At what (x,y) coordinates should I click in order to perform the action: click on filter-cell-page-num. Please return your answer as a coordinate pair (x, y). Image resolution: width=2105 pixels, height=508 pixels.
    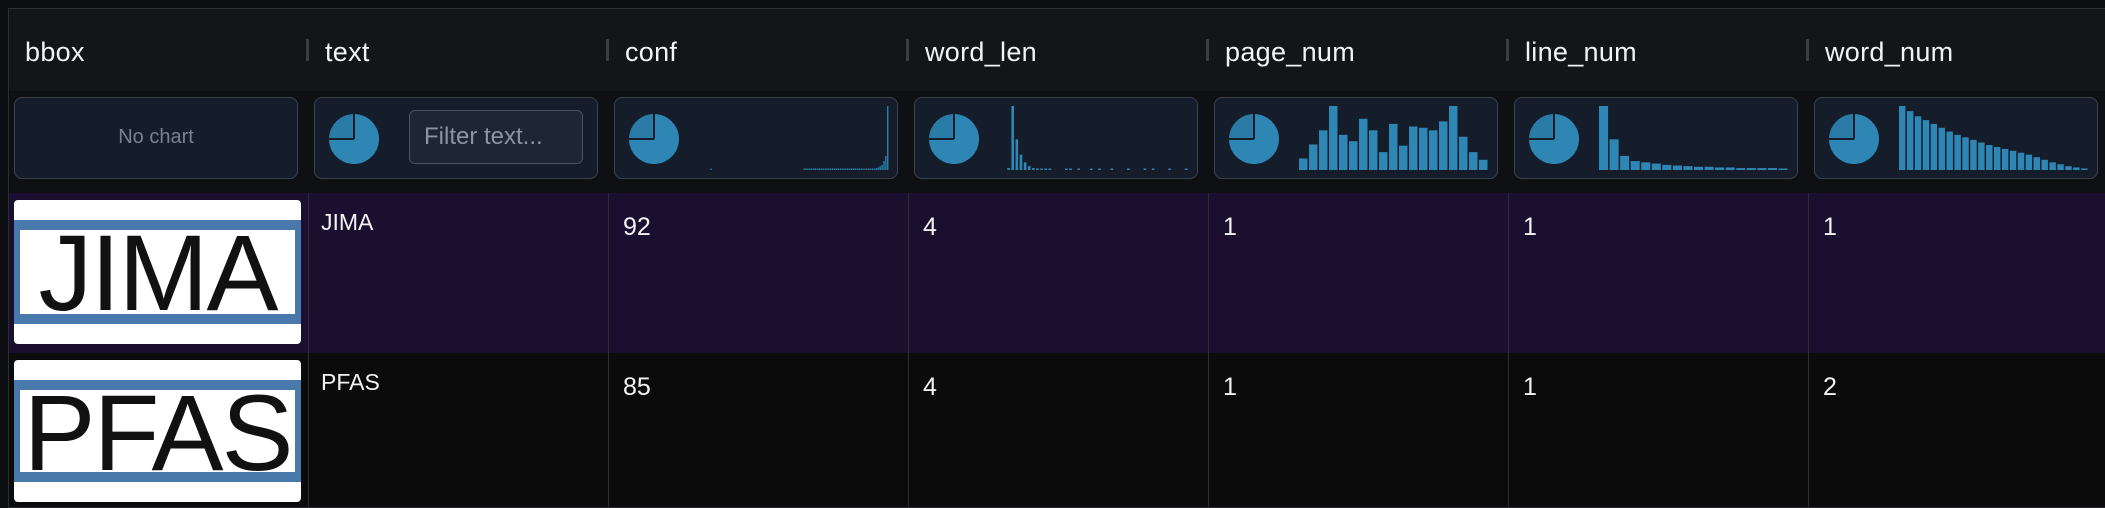
    Looking at the image, I should click on (1359, 142).